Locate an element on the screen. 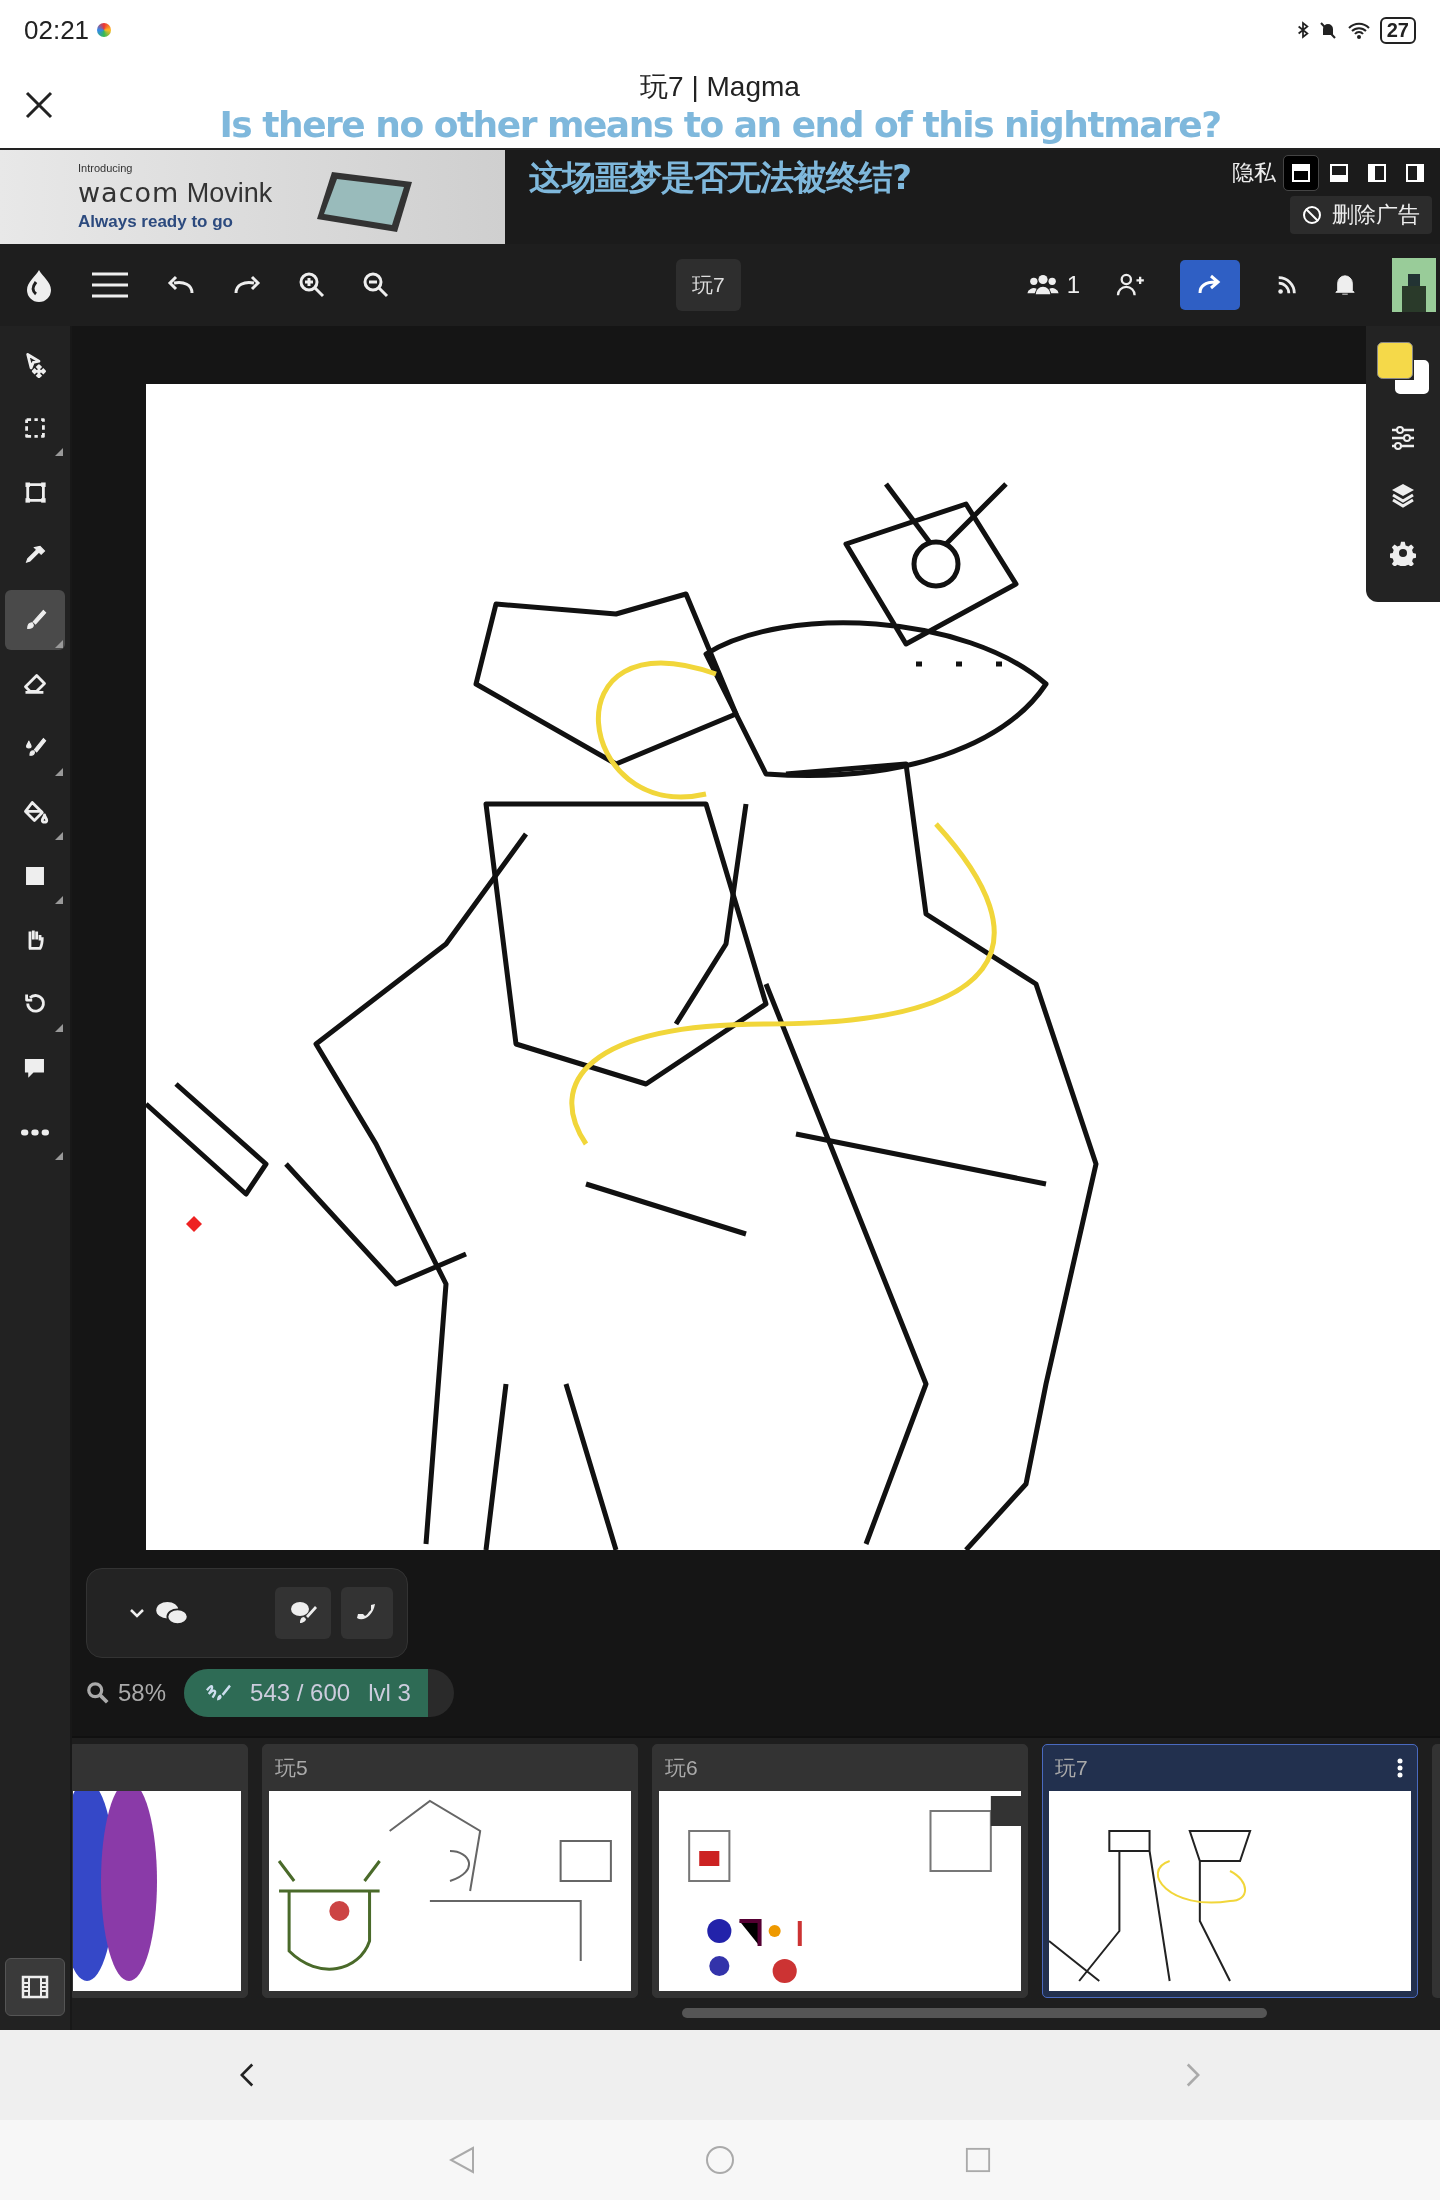 The image size is (1440, 2200). status-time: 02:21 is located at coordinates (57, 30).